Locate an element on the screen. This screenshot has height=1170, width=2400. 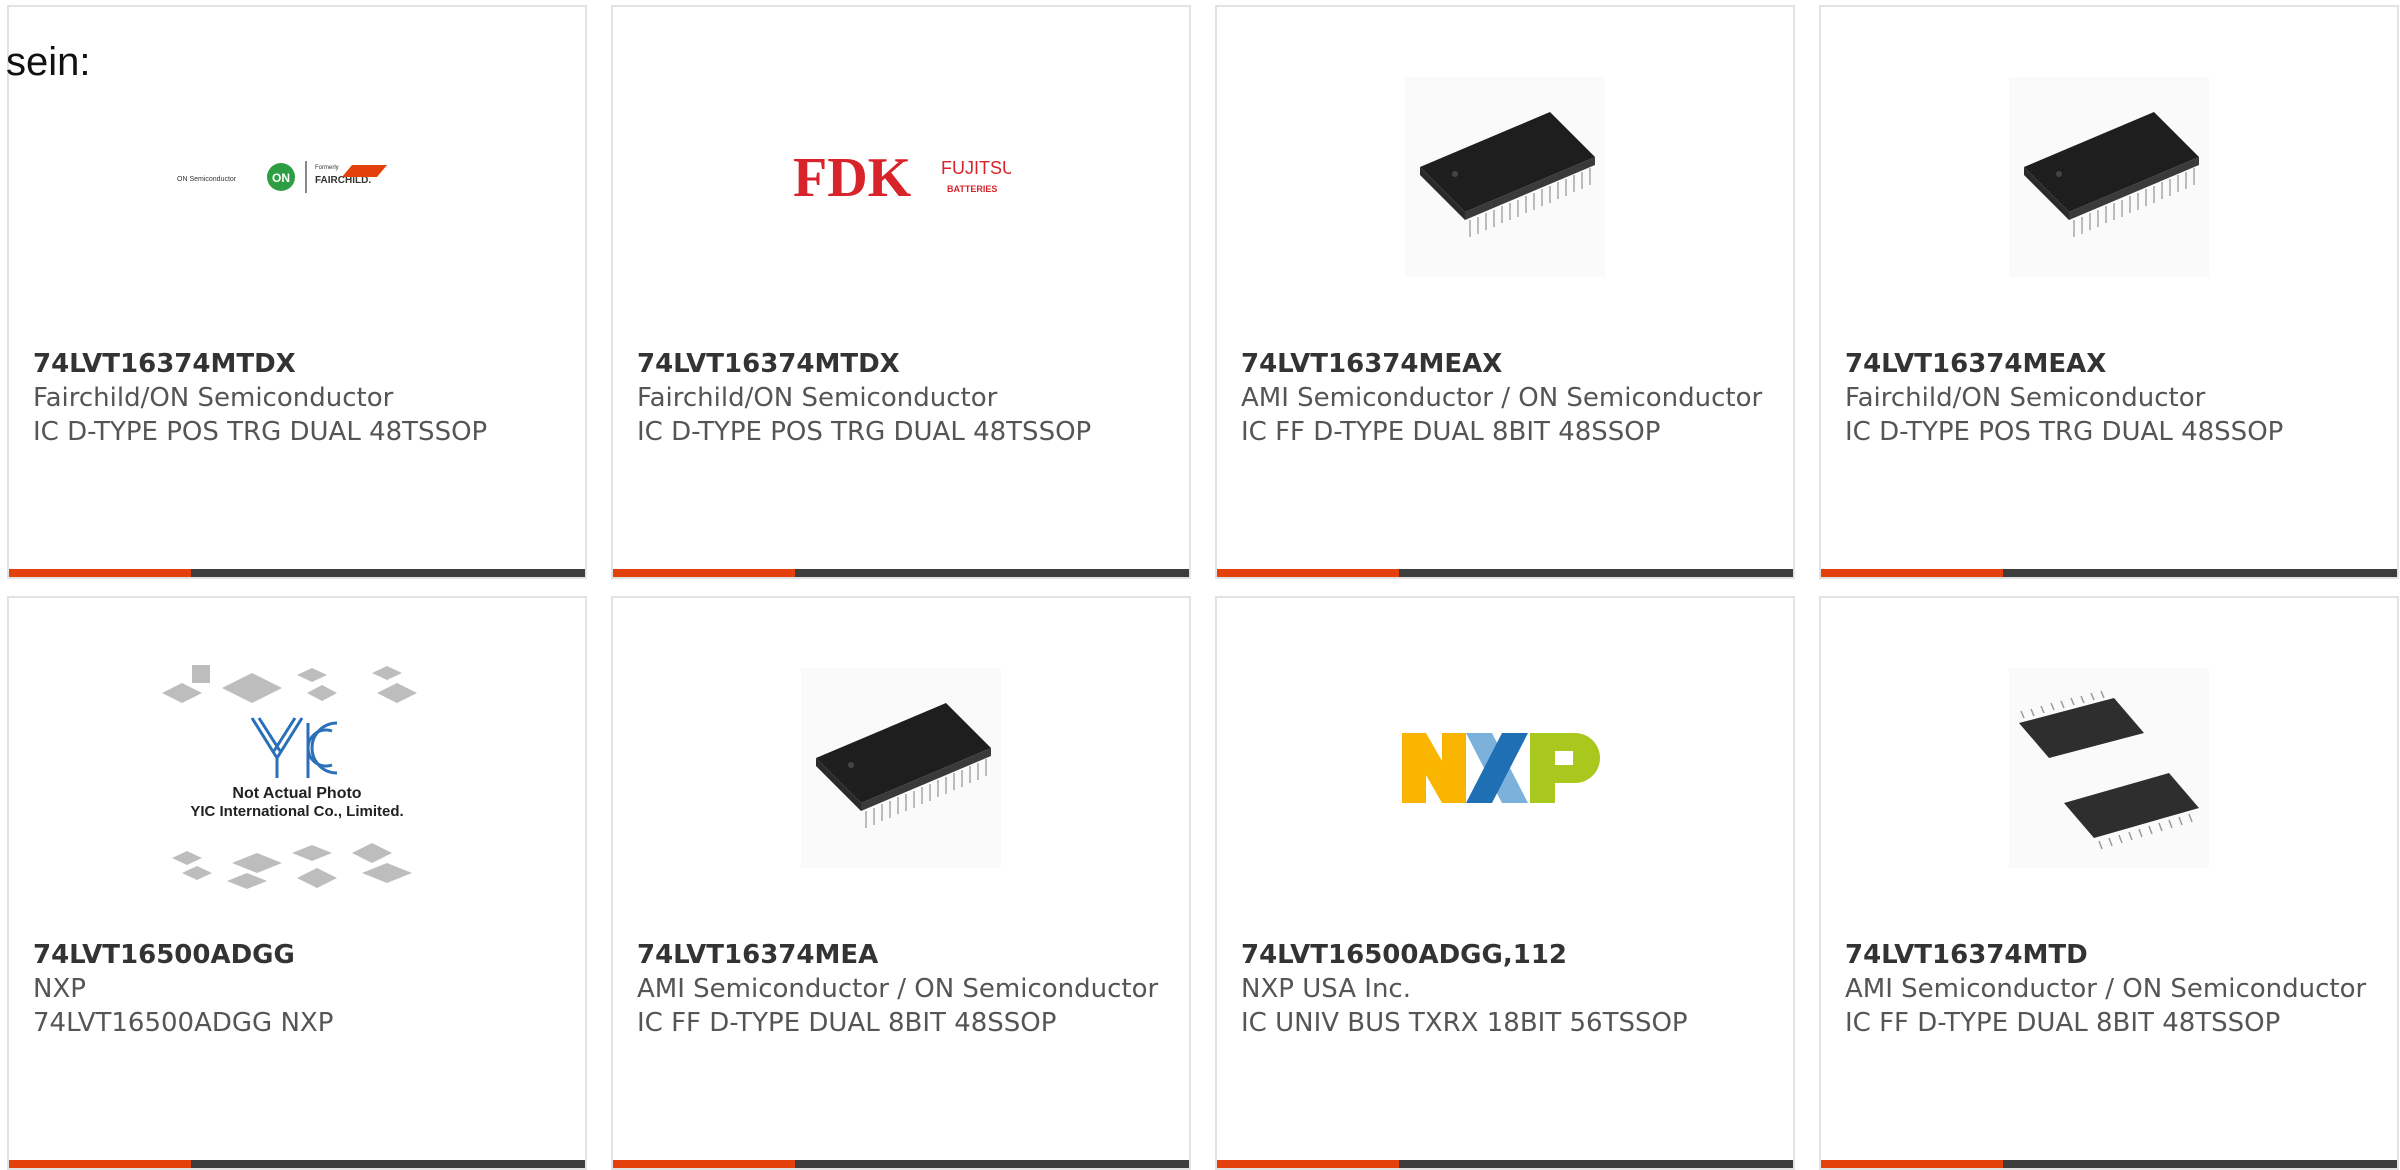
product-image: FDK FUJITSU BATTERIES is located at coordinates (901, 177).